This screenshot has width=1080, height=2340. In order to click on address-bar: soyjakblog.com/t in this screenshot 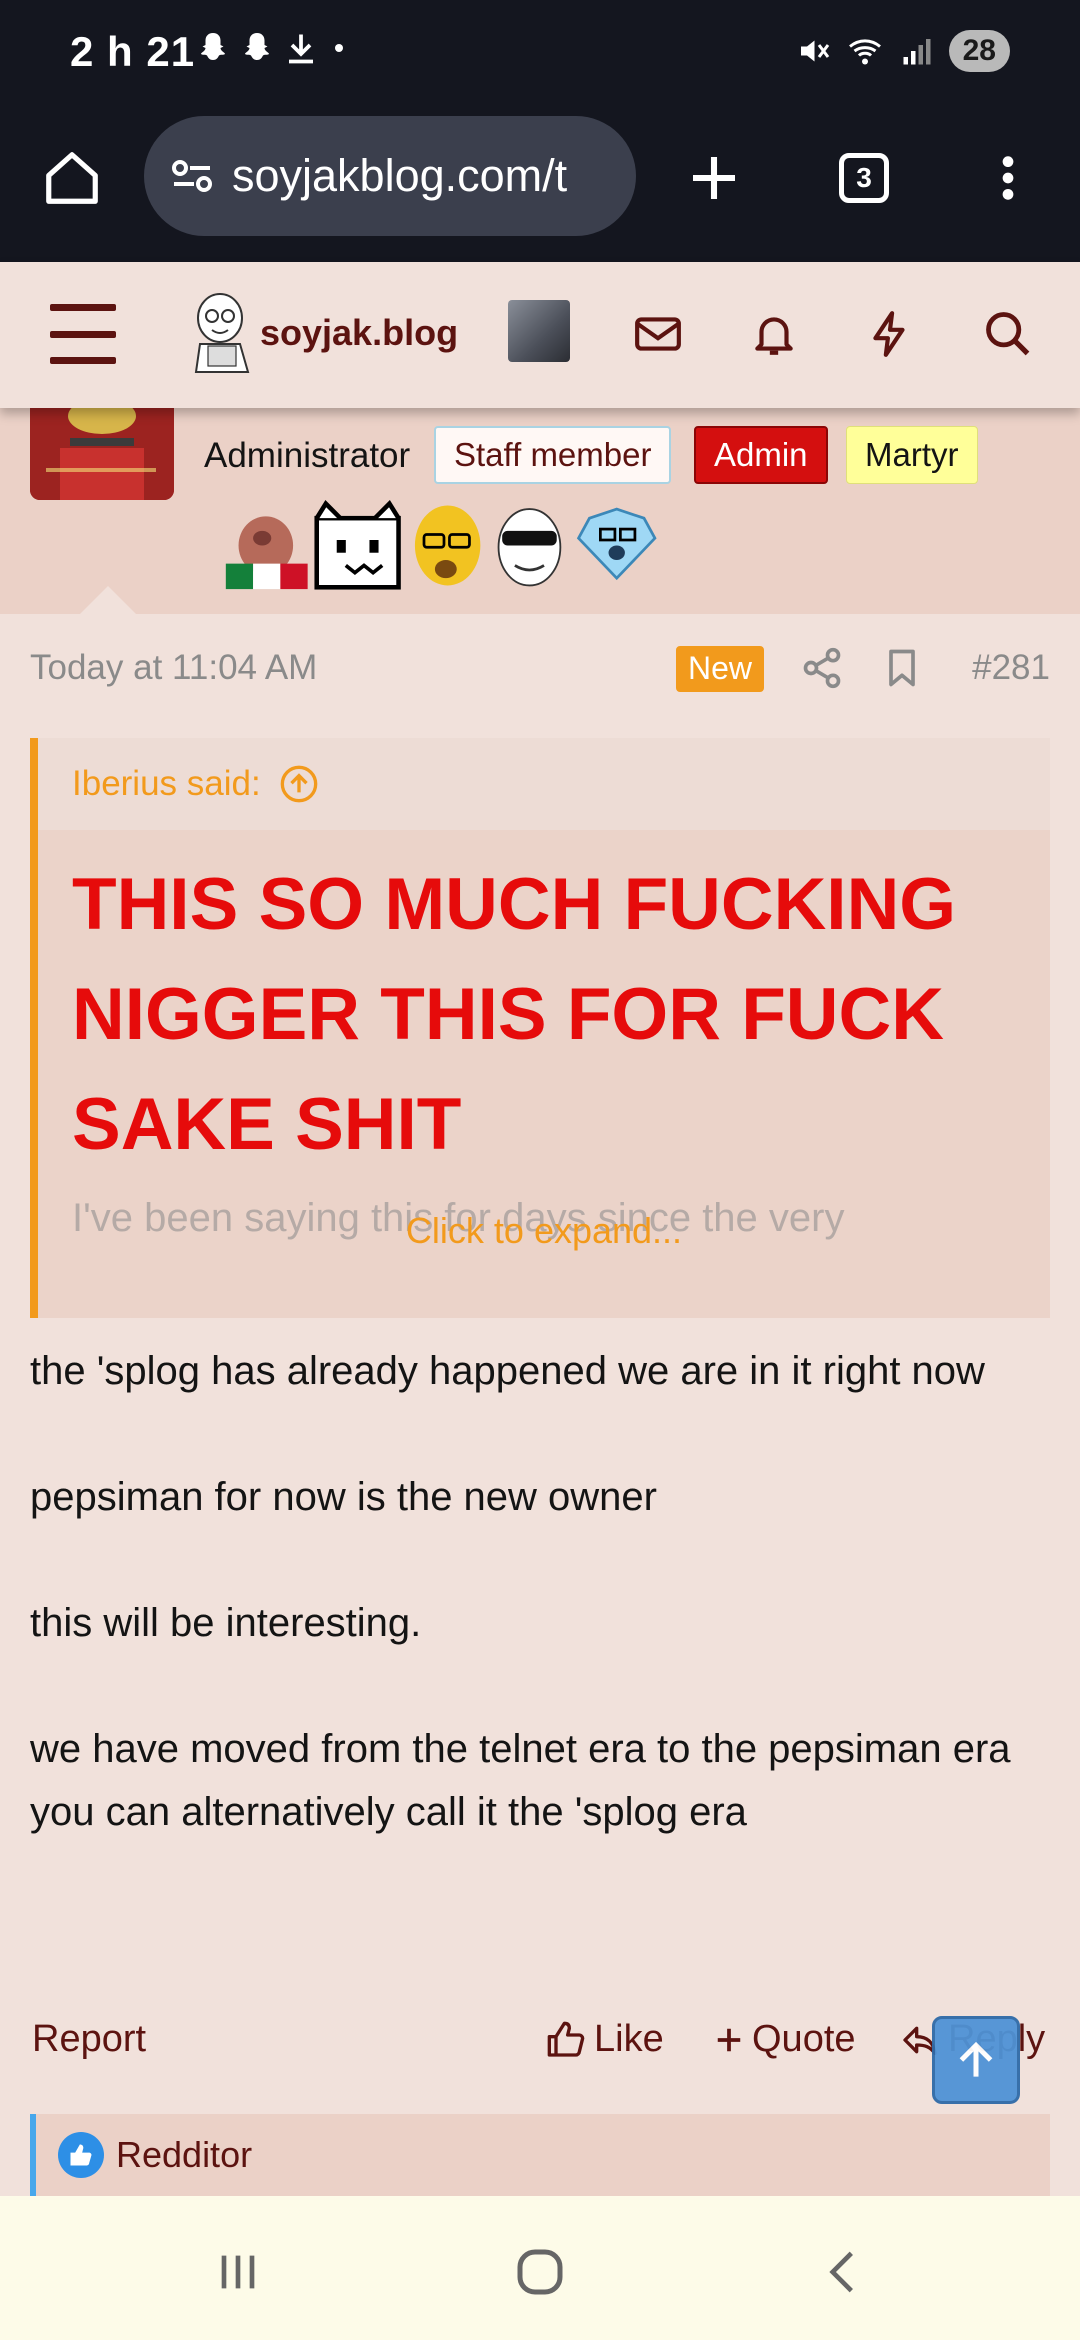, I will do `click(390, 176)`.